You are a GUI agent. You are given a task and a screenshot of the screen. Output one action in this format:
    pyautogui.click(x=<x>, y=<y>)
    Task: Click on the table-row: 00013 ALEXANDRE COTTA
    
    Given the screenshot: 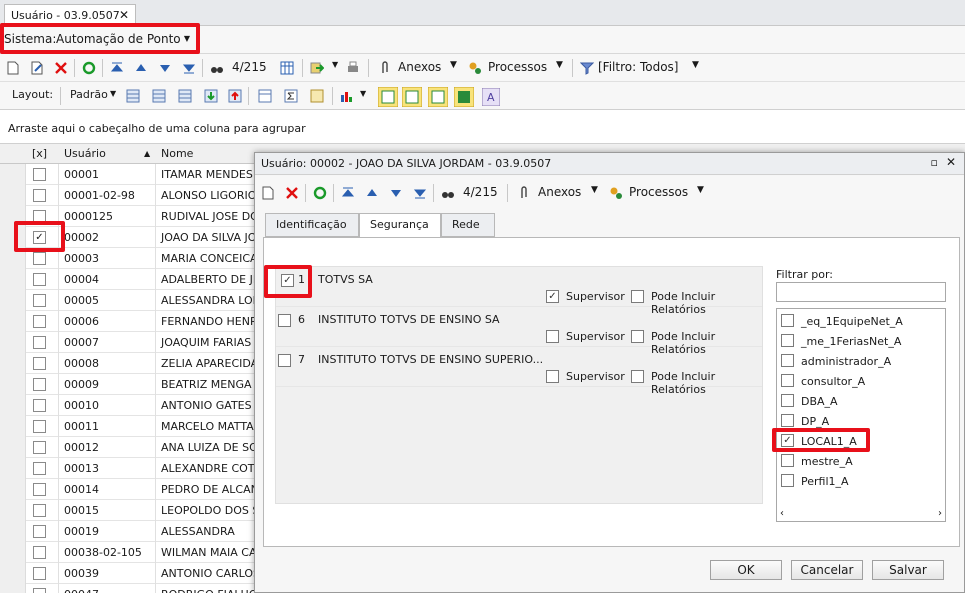 What is the action you would take?
    pyautogui.click(x=127, y=468)
    